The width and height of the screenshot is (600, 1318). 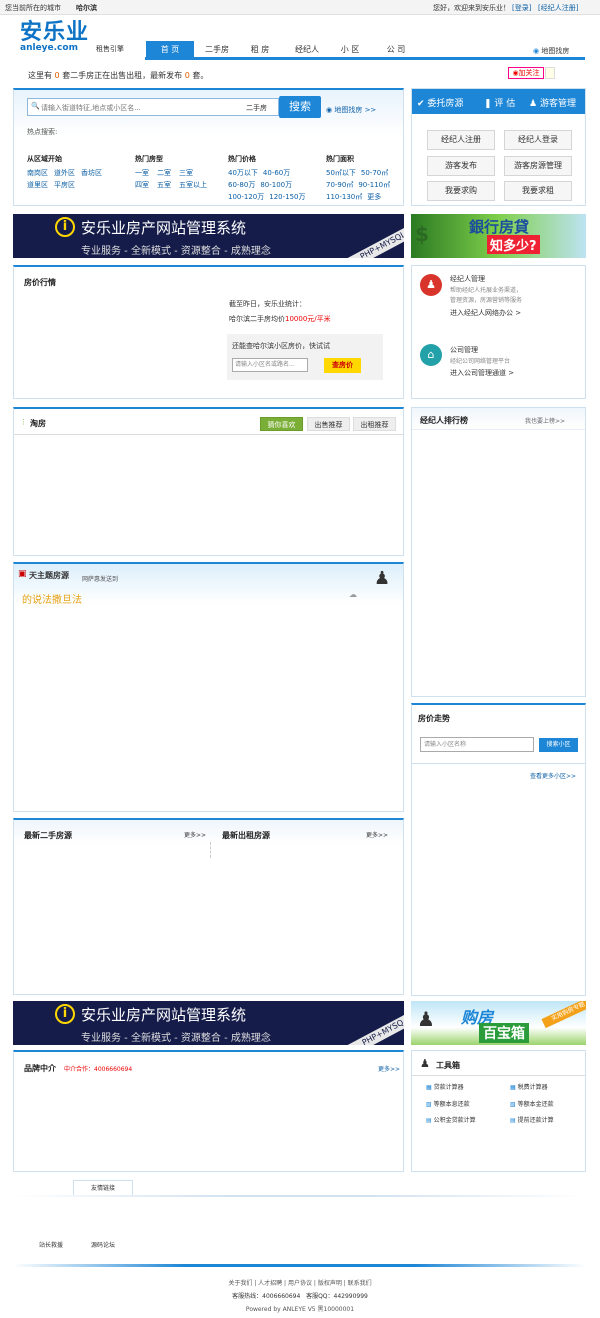 What do you see at coordinates (300, 1282) in the screenshot?
I see `footer-links: 关于我们 | 人才招聘 | 用户协议 | 版权声明 | 联系我们` at bounding box center [300, 1282].